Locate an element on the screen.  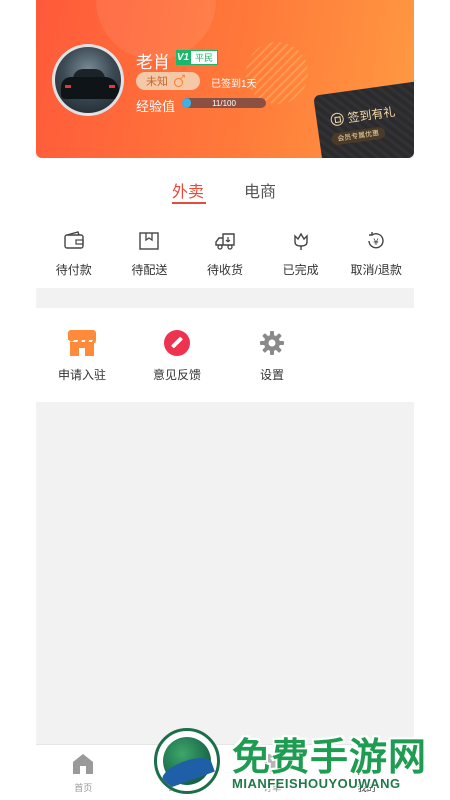
watermark-logo-icon is located at coordinates (187, 761).